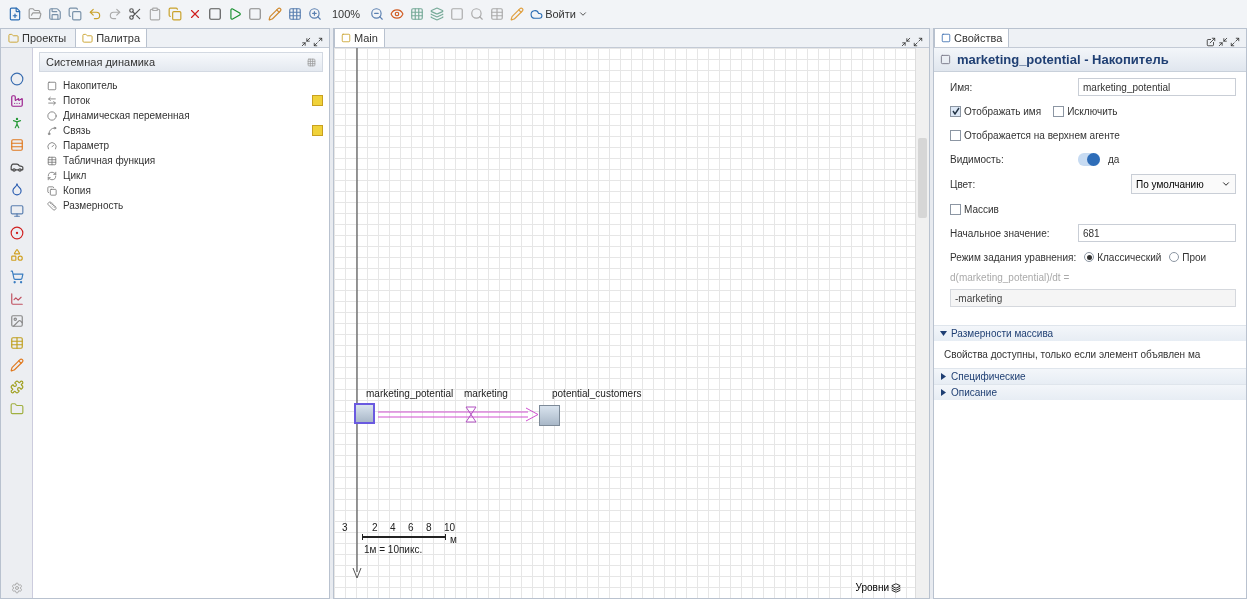  I want to click on section-text: Свойства доступны, только если элемент объявлен ма, so click(1072, 355).